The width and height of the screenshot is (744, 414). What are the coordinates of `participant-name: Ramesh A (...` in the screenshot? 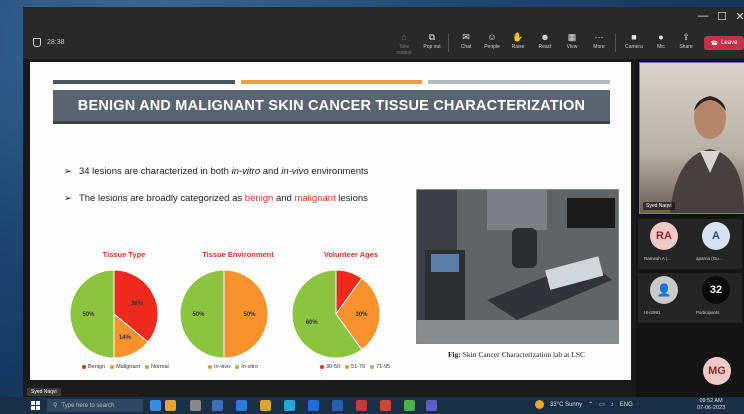 It's located at (658, 258).